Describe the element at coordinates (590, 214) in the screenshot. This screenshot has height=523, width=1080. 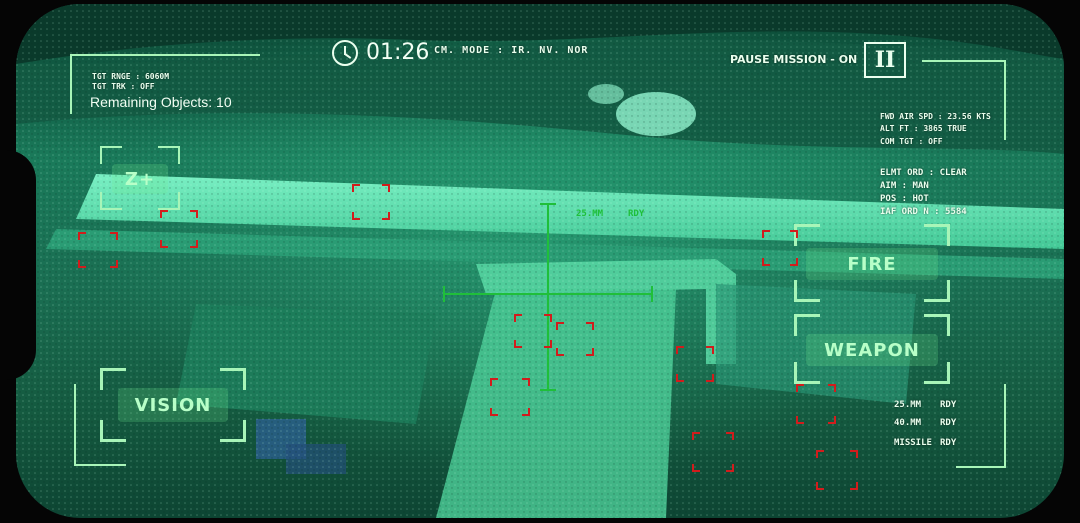
I see `crosshair-weapon-label: 25.MM` at that location.